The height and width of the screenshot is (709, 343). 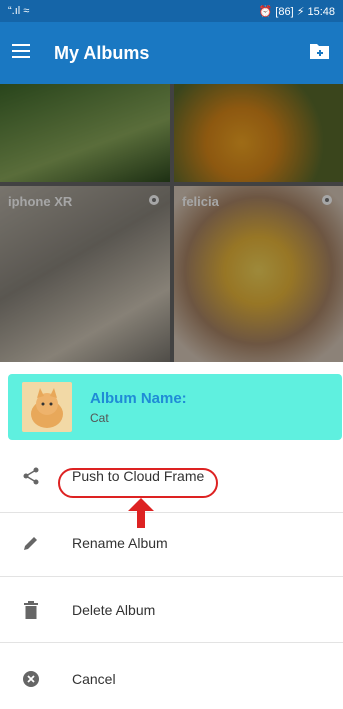 What do you see at coordinates (171, 11) in the screenshot?
I see `status-bar: “.ıl ≈ ⏰ [86] ⚡ 15:48` at bounding box center [171, 11].